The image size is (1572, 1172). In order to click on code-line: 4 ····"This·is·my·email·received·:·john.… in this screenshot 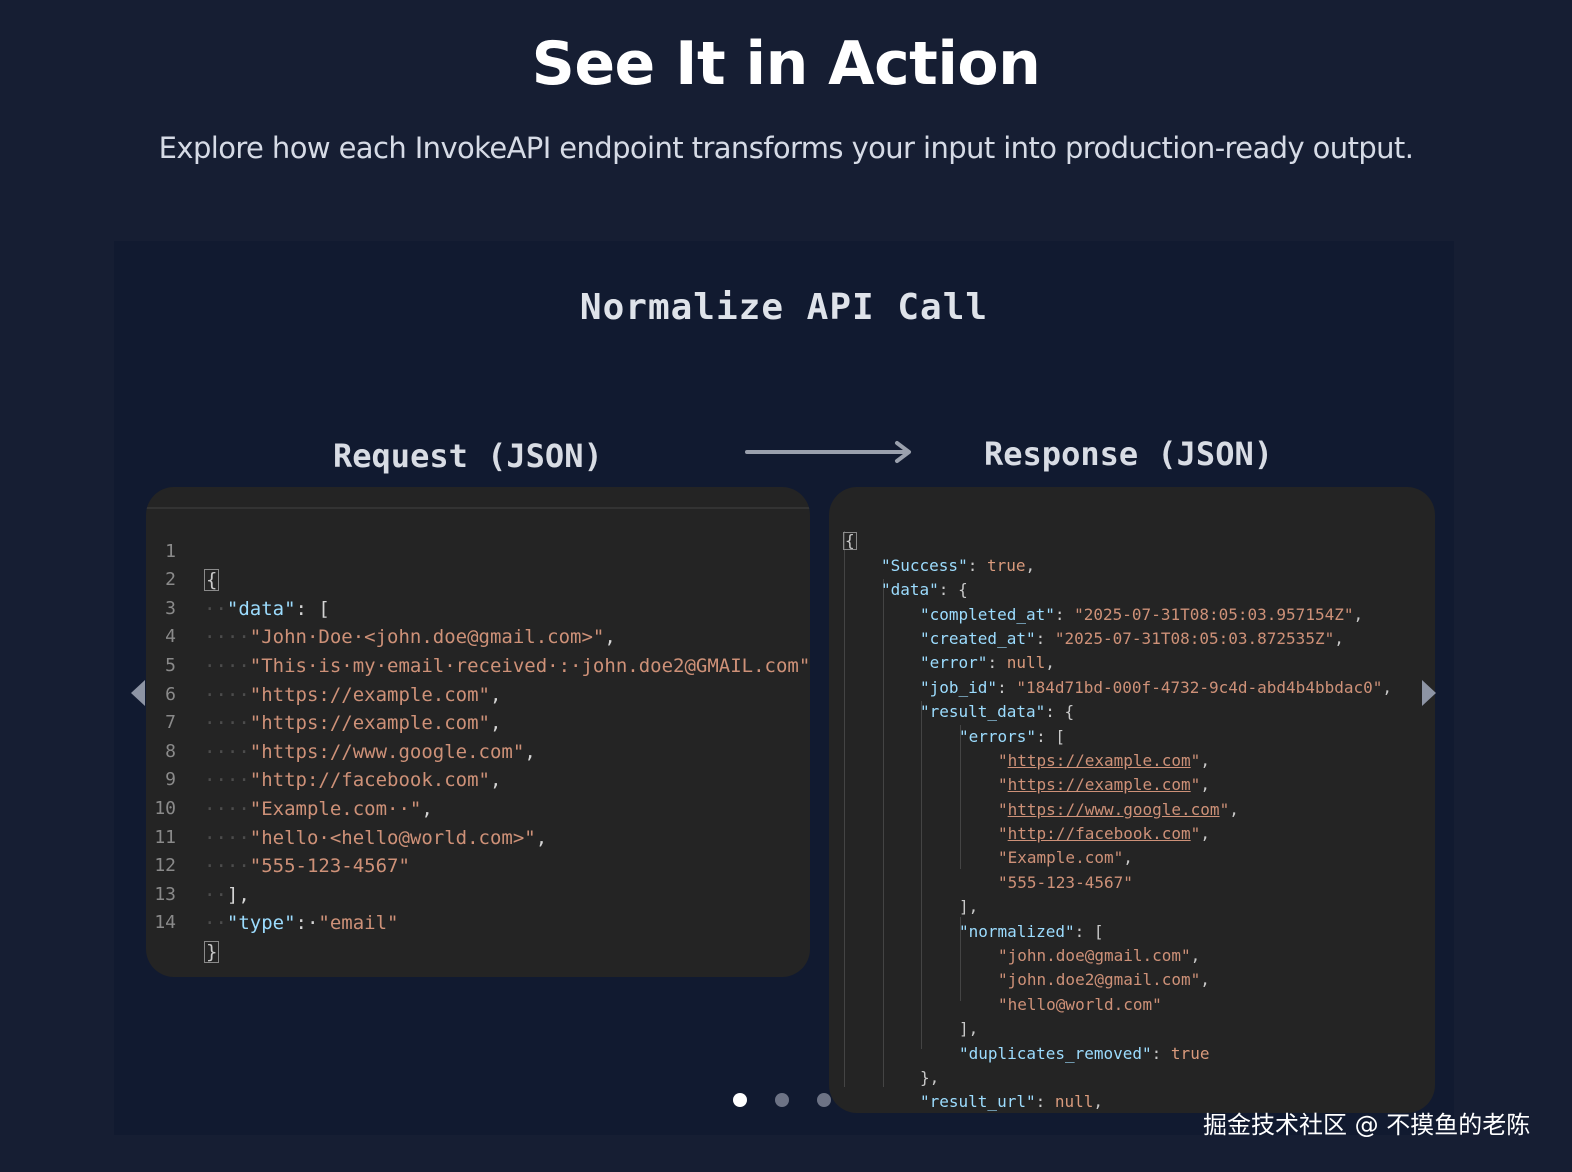, I will do `click(478, 636)`.